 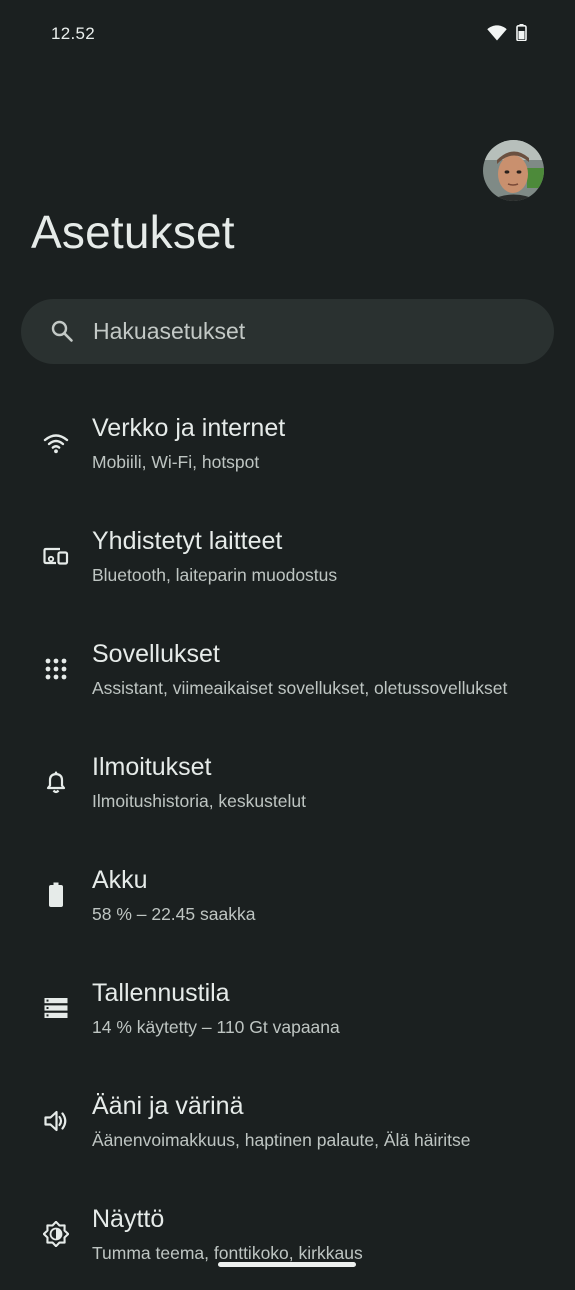 I want to click on settings-item-title: Akku, so click(x=120, y=880).